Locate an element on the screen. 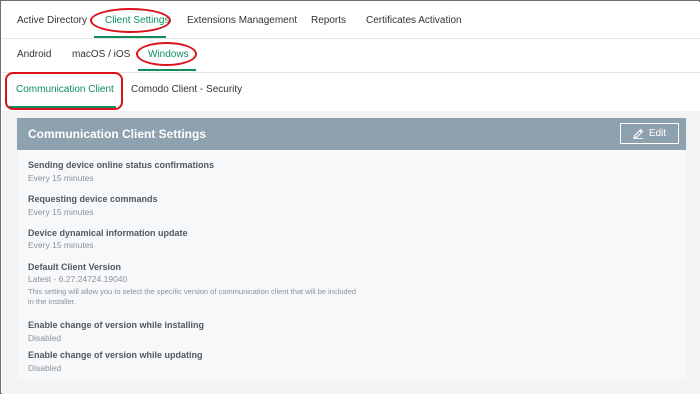 This screenshot has height=394, width=700. os-tab-bar: Android macOS / iOS Windows is located at coordinates (351, 56).